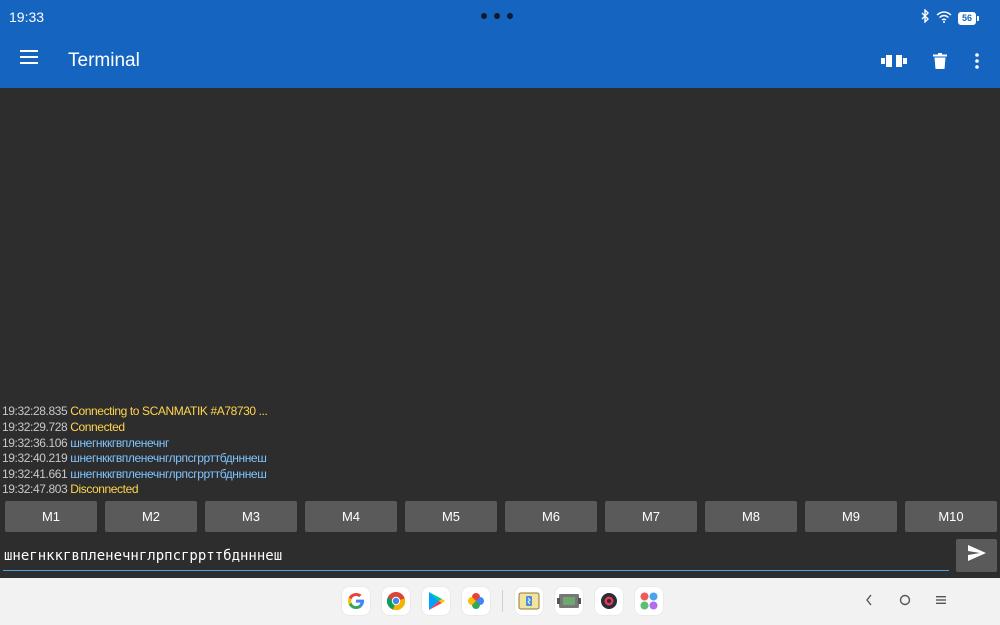 Image resolution: width=1000 pixels, height=625 pixels. I want to click on system-status-bar: 19:33 56, so click(500, 16).